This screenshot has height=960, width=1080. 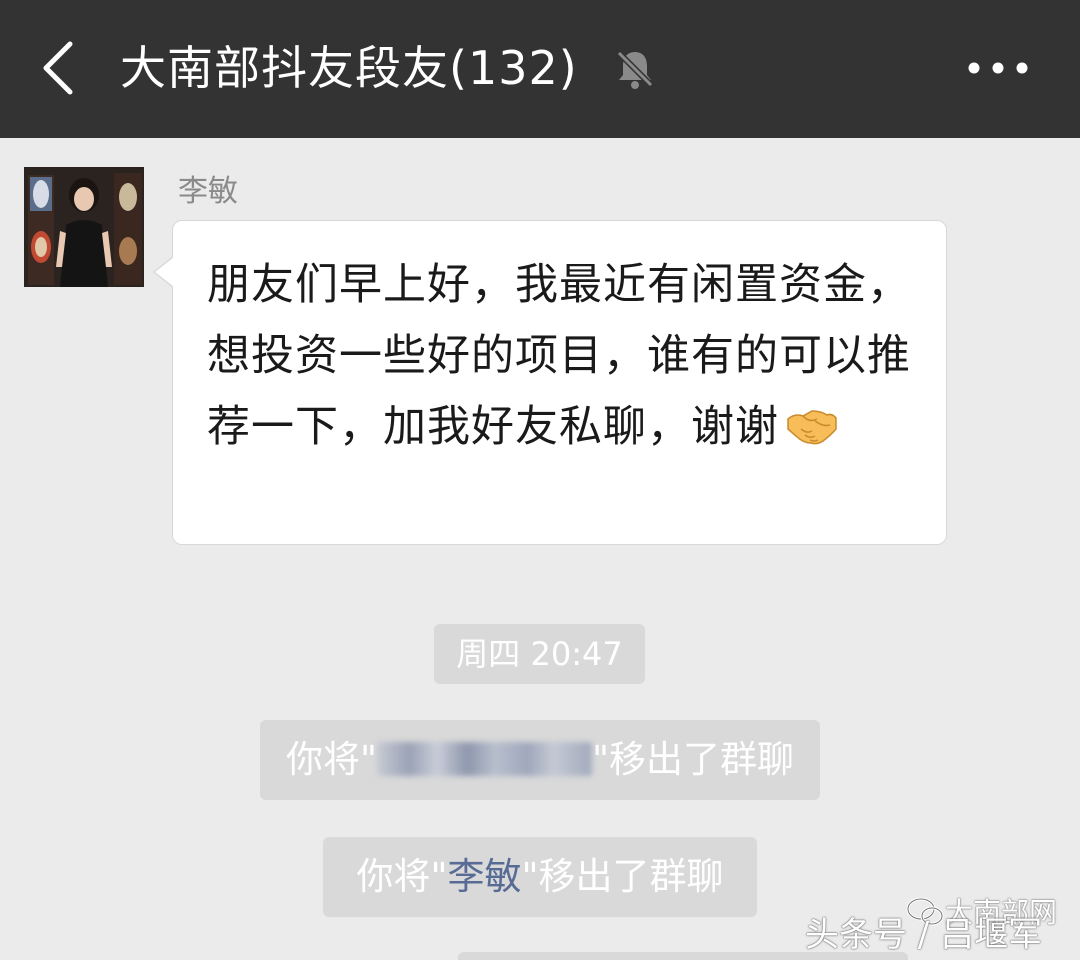 I want to click on avatar-photo, so click(x=84, y=227).